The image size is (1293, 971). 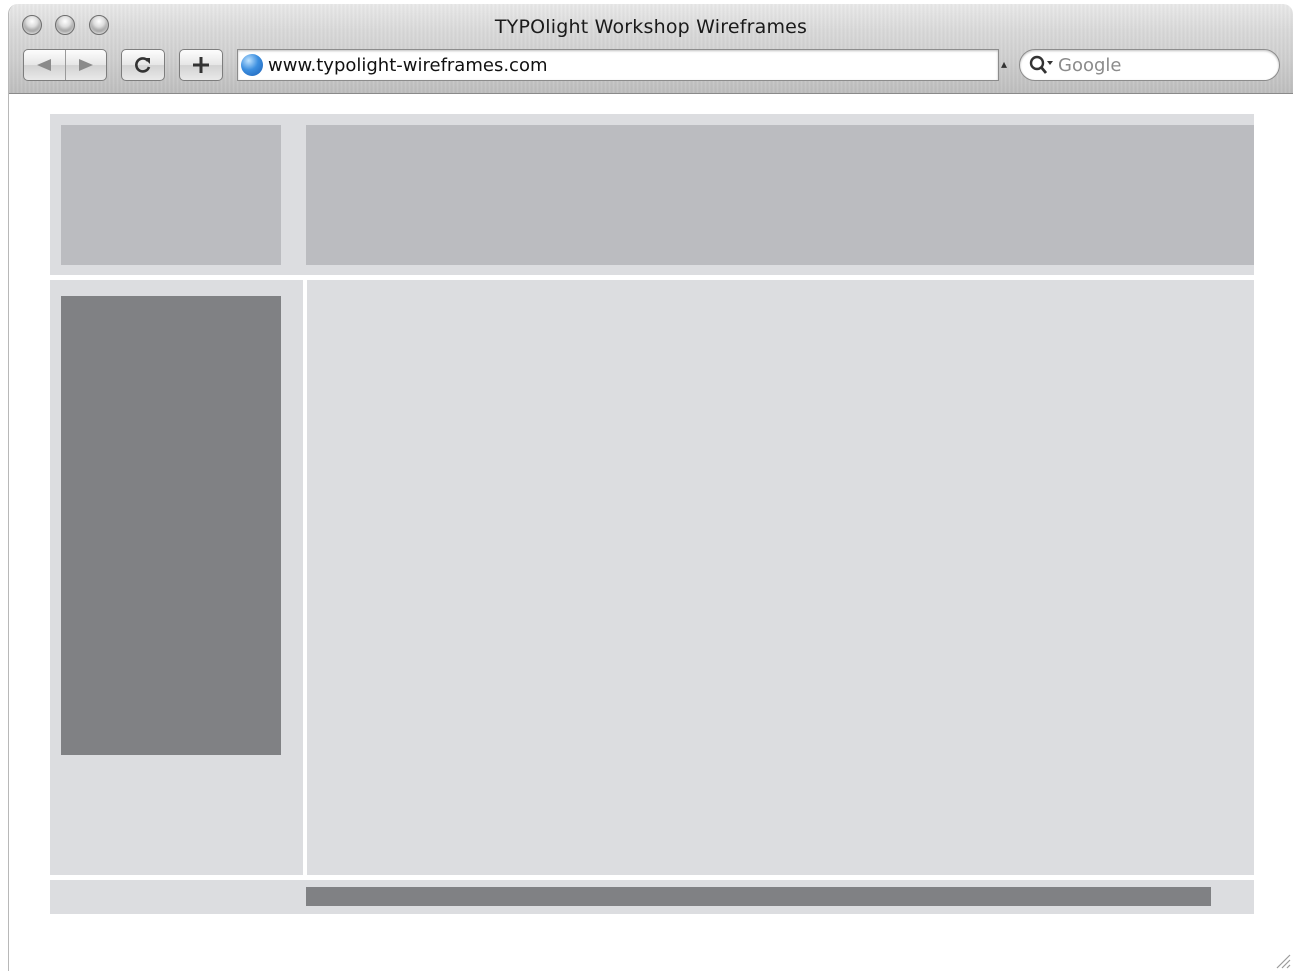 What do you see at coordinates (252, 65) in the screenshot?
I see `globe-icon` at bounding box center [252, 65].